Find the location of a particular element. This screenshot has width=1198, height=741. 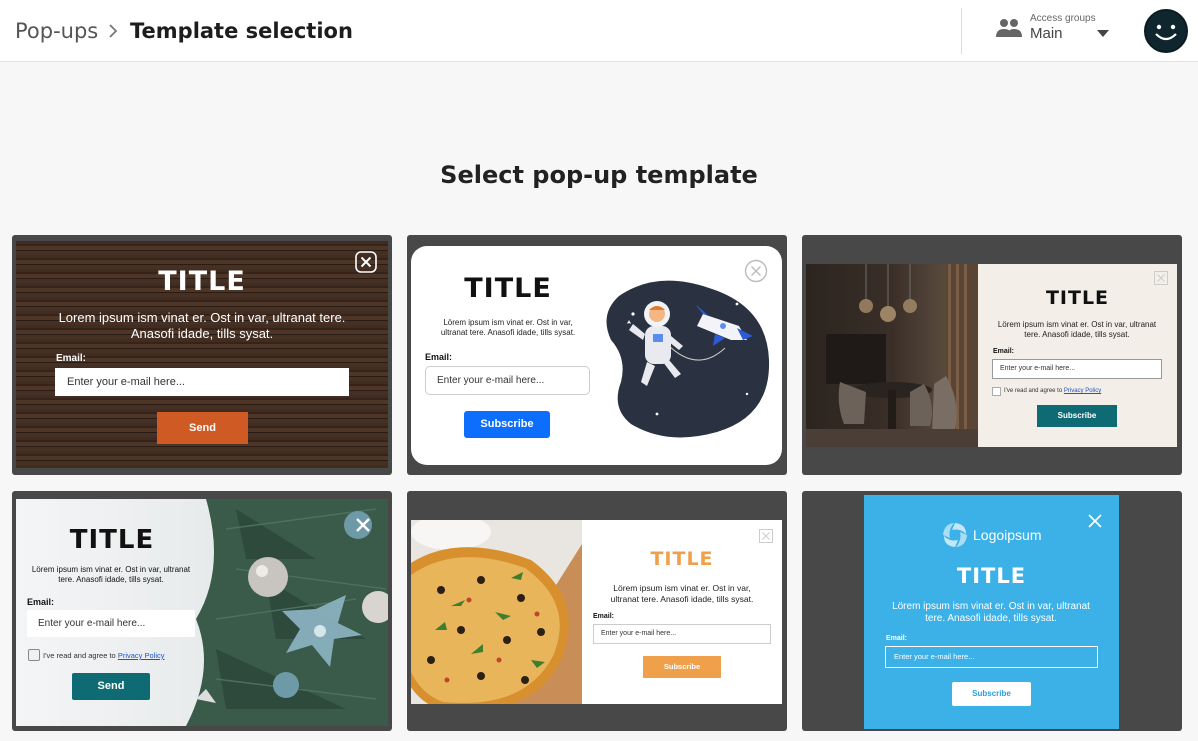

breadcrumb-root-link: Pop-ups is located at coordinates (56, 31).